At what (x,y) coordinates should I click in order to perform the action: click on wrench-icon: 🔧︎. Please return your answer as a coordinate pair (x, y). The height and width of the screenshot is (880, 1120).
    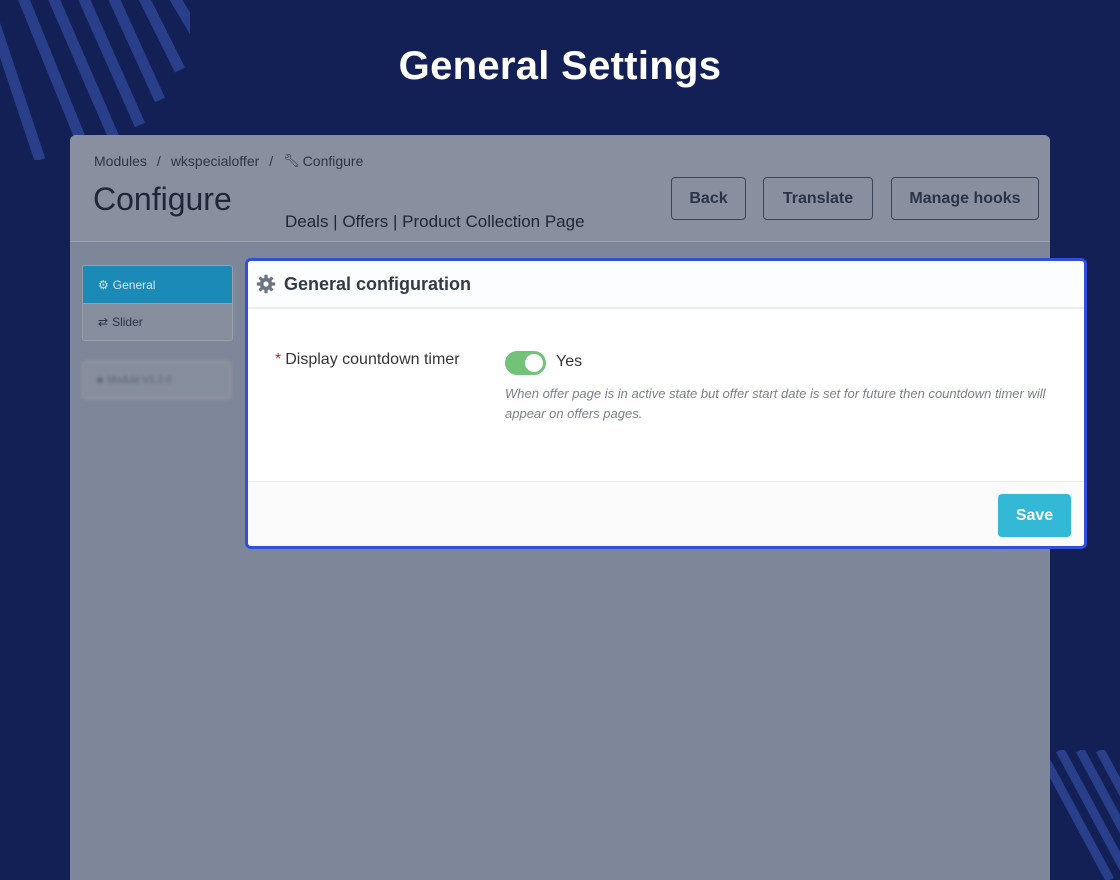
    Looking at the image, I should click on (291, 160).